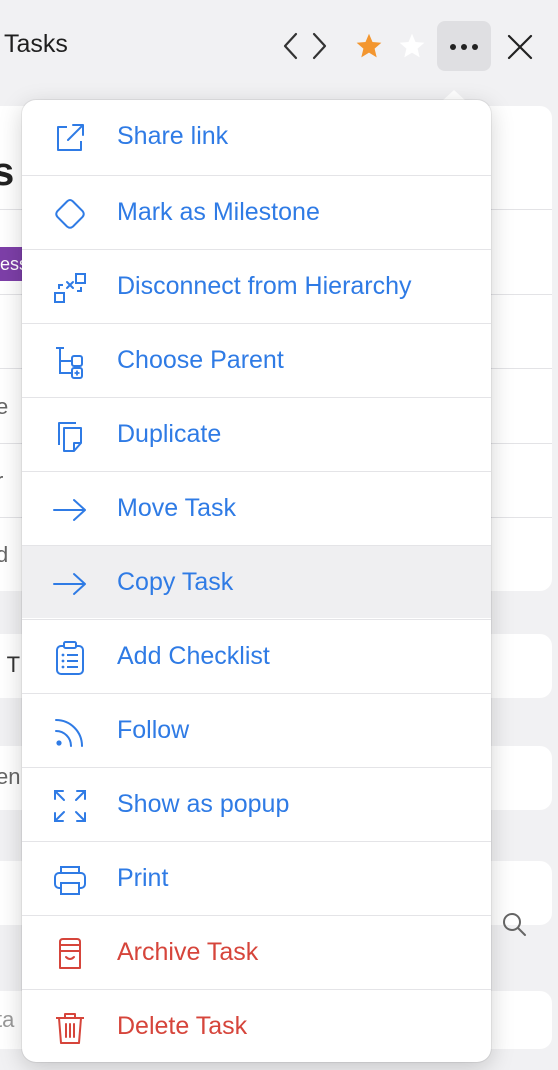 The image size is (558, 1070). What do you see at coordinates (70, 806) in the screenshot?
I see `expand-icon` at bounding box center [70, 806].